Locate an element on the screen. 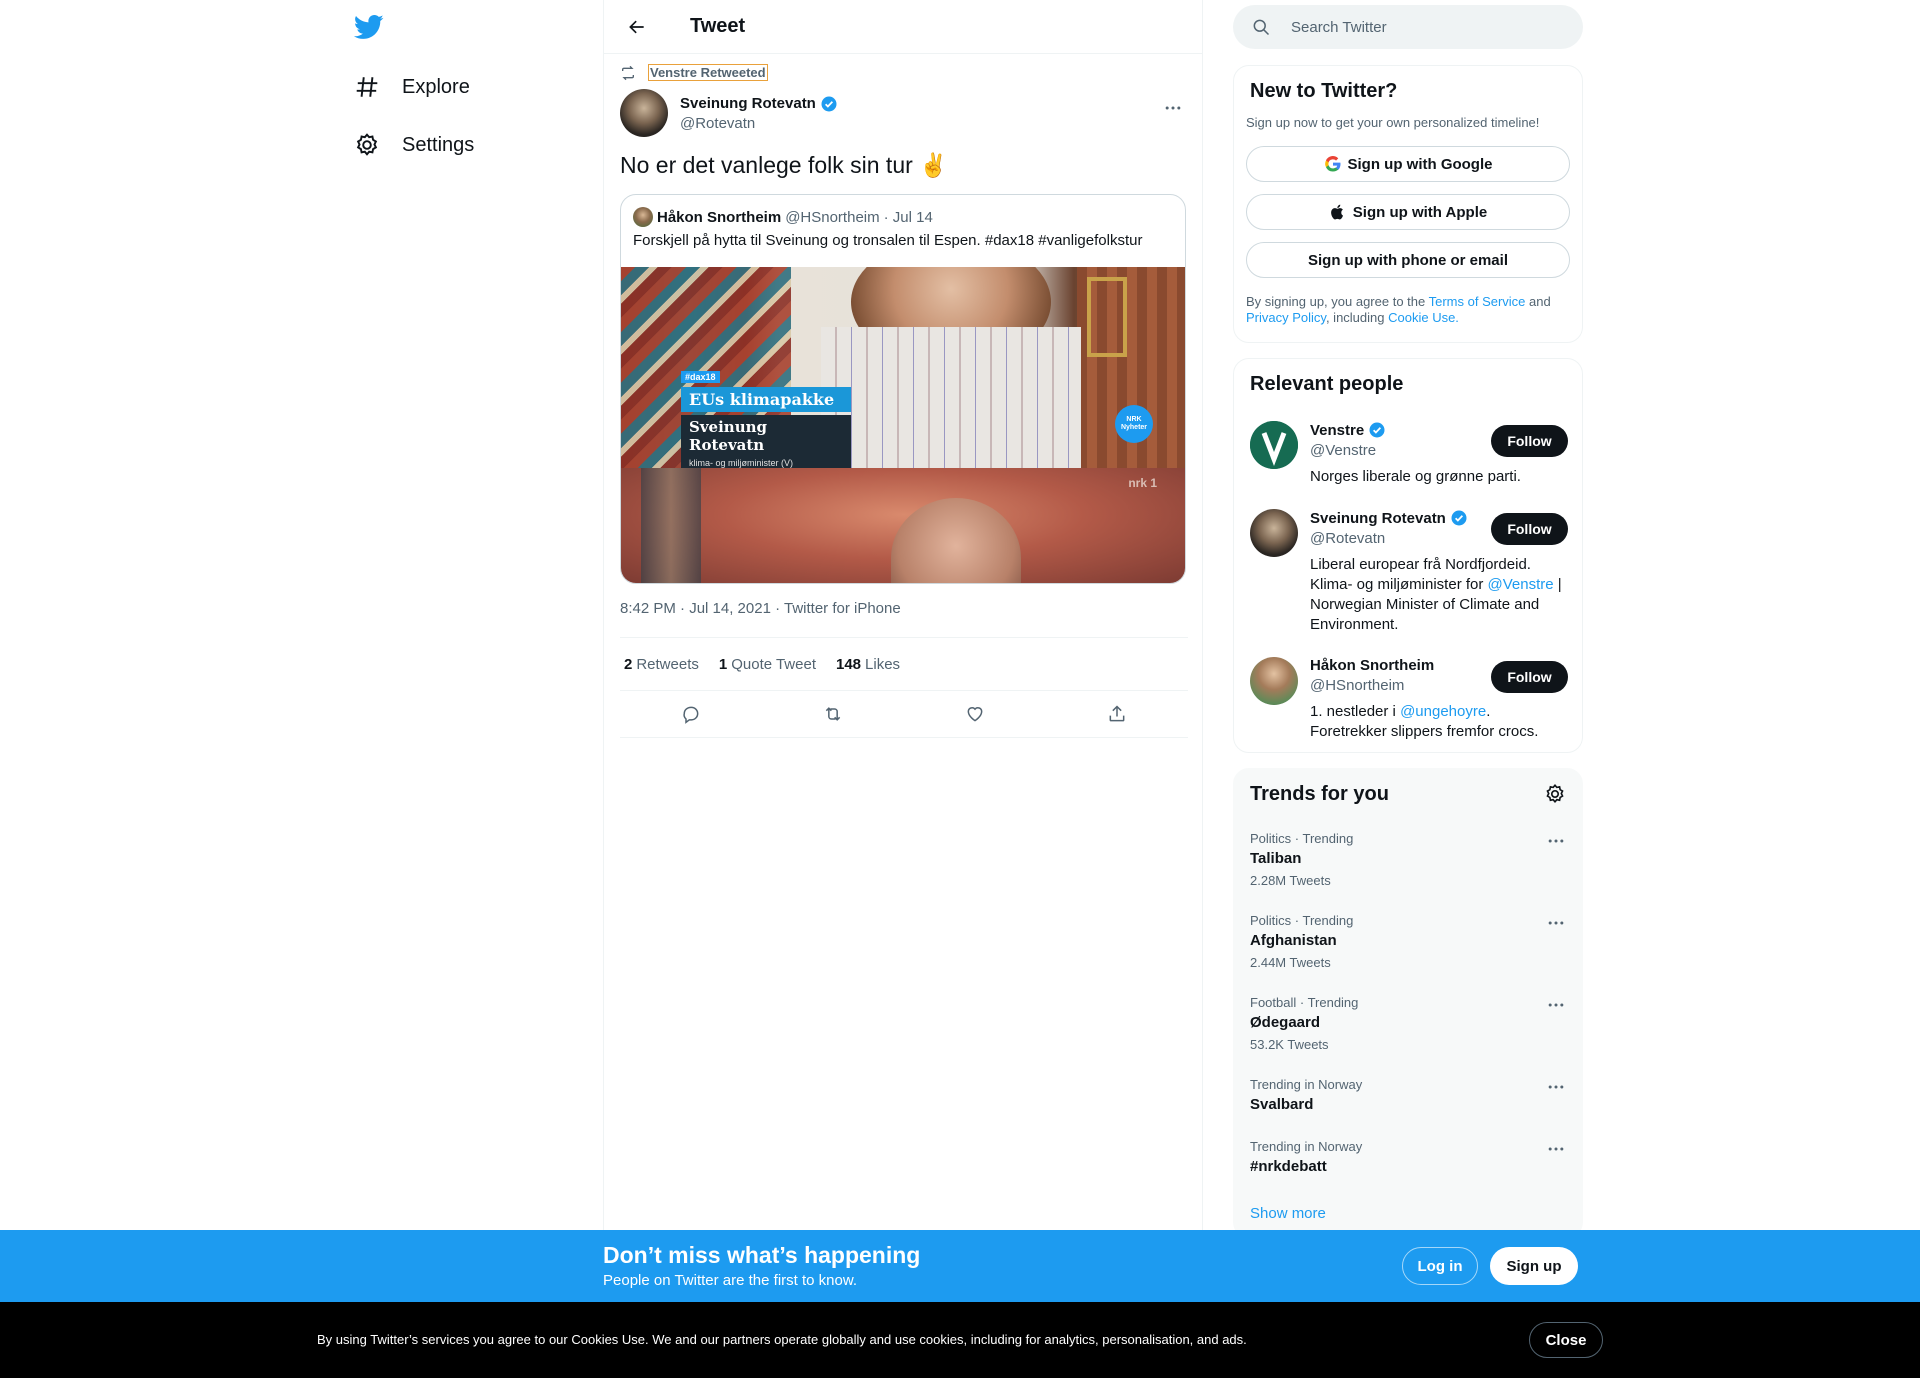 The height and width of the screenshot is (1378, 1920). back-button is located at coordinates (637, 27).